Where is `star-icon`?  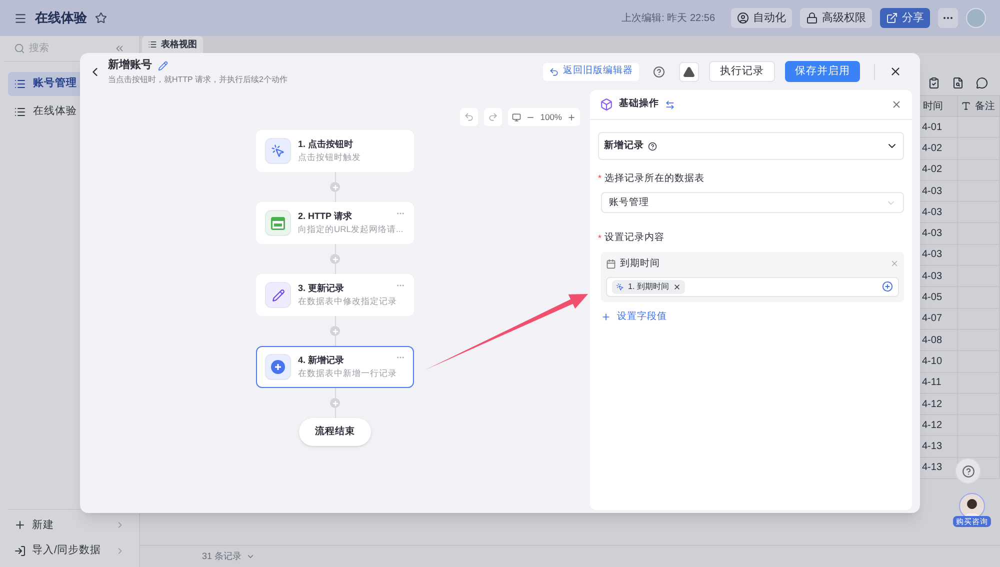 star-icon is located at coordinates (101, 18).